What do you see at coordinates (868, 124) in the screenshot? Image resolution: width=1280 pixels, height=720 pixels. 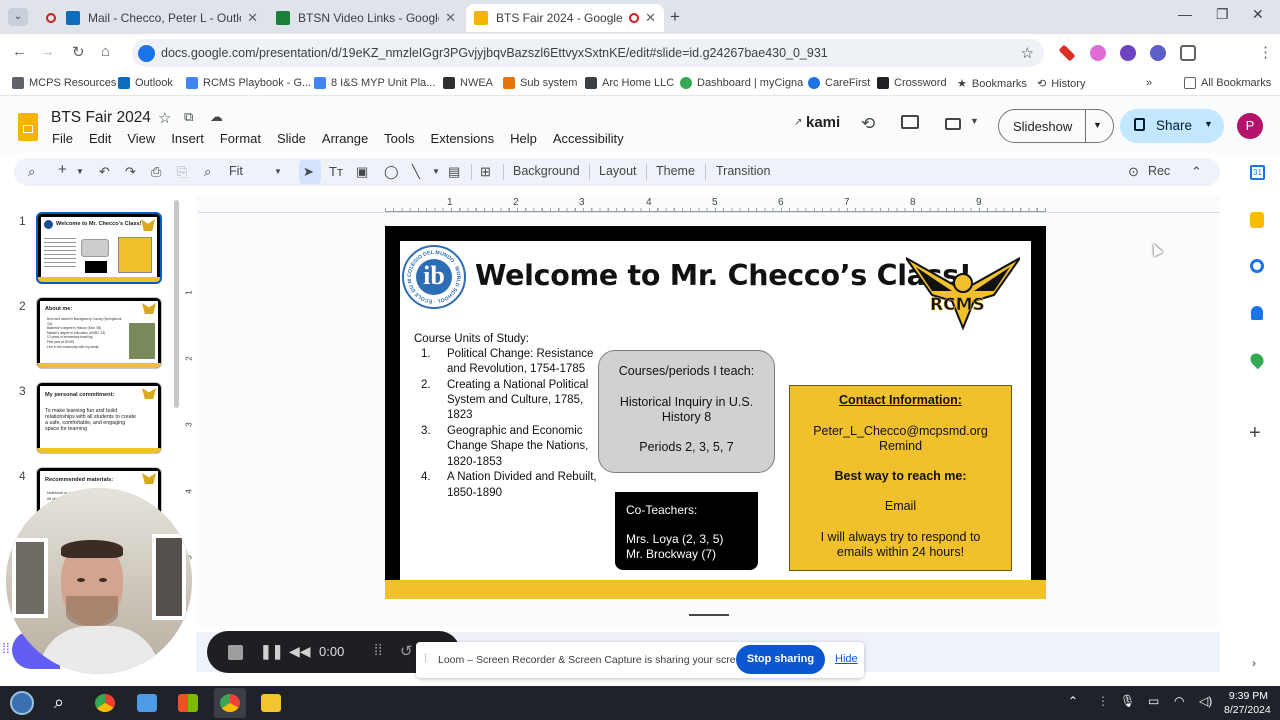 I see `version-history-icon: ⟲` at bounding box center [868, 124].